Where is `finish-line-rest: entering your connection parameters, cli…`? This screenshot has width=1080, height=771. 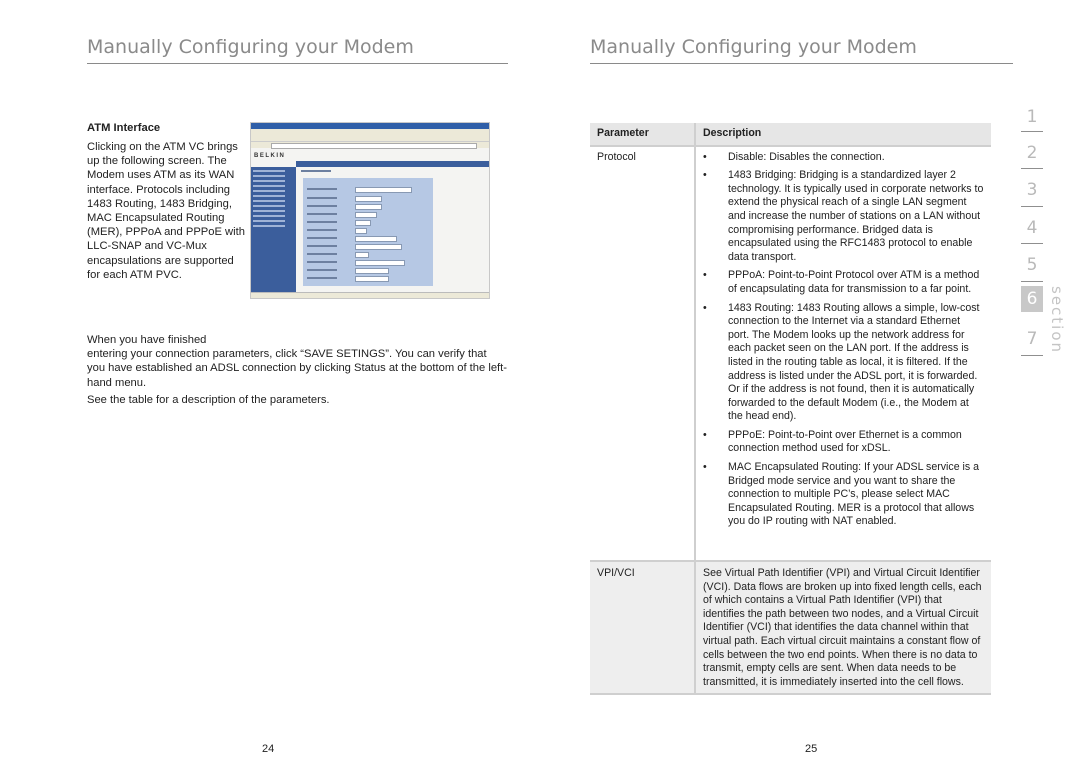
finish-line-rest: entering your connection parameters, cli… is located at coordinates (297, 368).